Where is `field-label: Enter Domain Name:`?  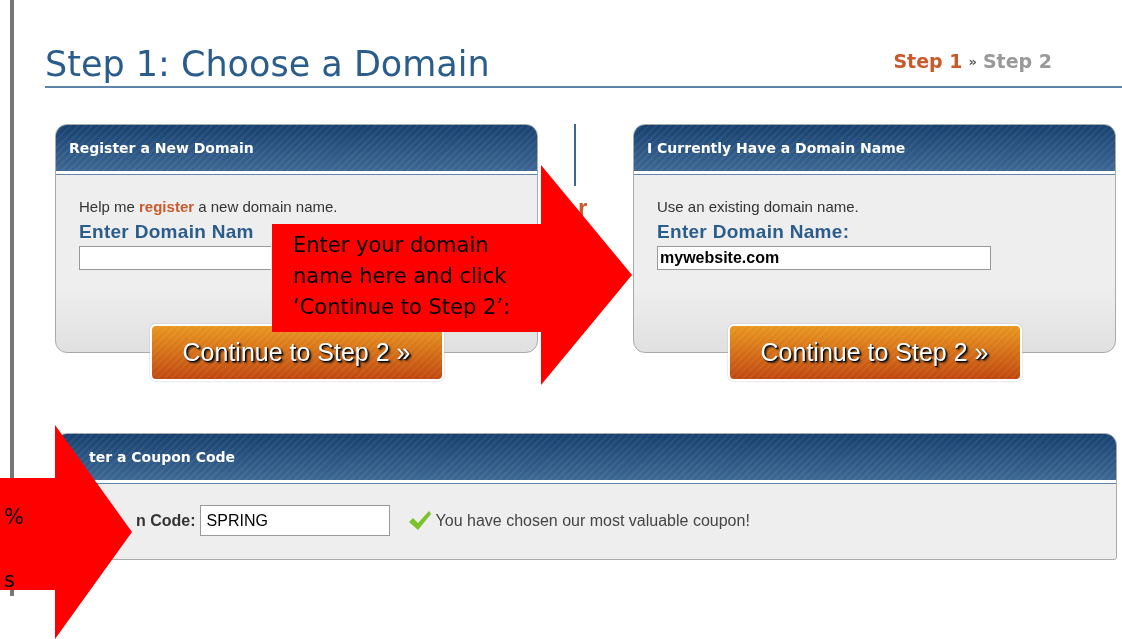 field-label: Enter Domain Name: is located at coordinates (753, 232).